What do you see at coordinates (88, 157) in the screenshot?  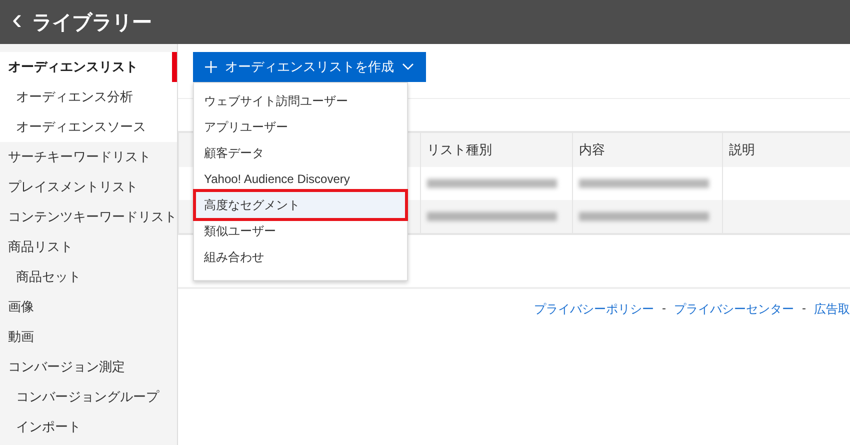 I see `sidebar-item: サーチキーワードリスト` at bounding box center [88, 157].